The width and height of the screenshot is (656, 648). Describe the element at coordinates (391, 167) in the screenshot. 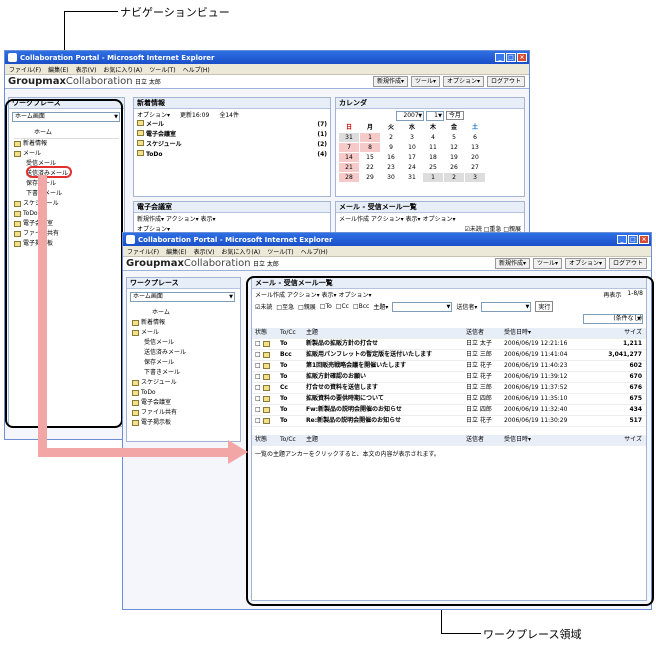

I see `calendar-day: 23` at that location.